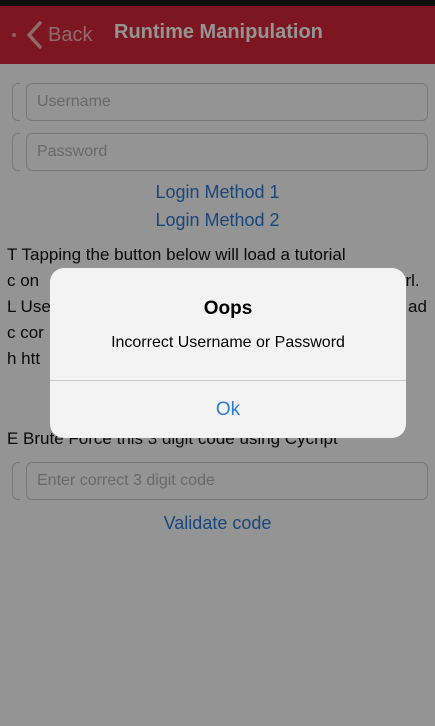 The width and height of the screenshot is (435, 726). Describe the element at coordinates (228, 342) in the screenshot. I see `alert-message: Incorrect Username or Password` at that location.